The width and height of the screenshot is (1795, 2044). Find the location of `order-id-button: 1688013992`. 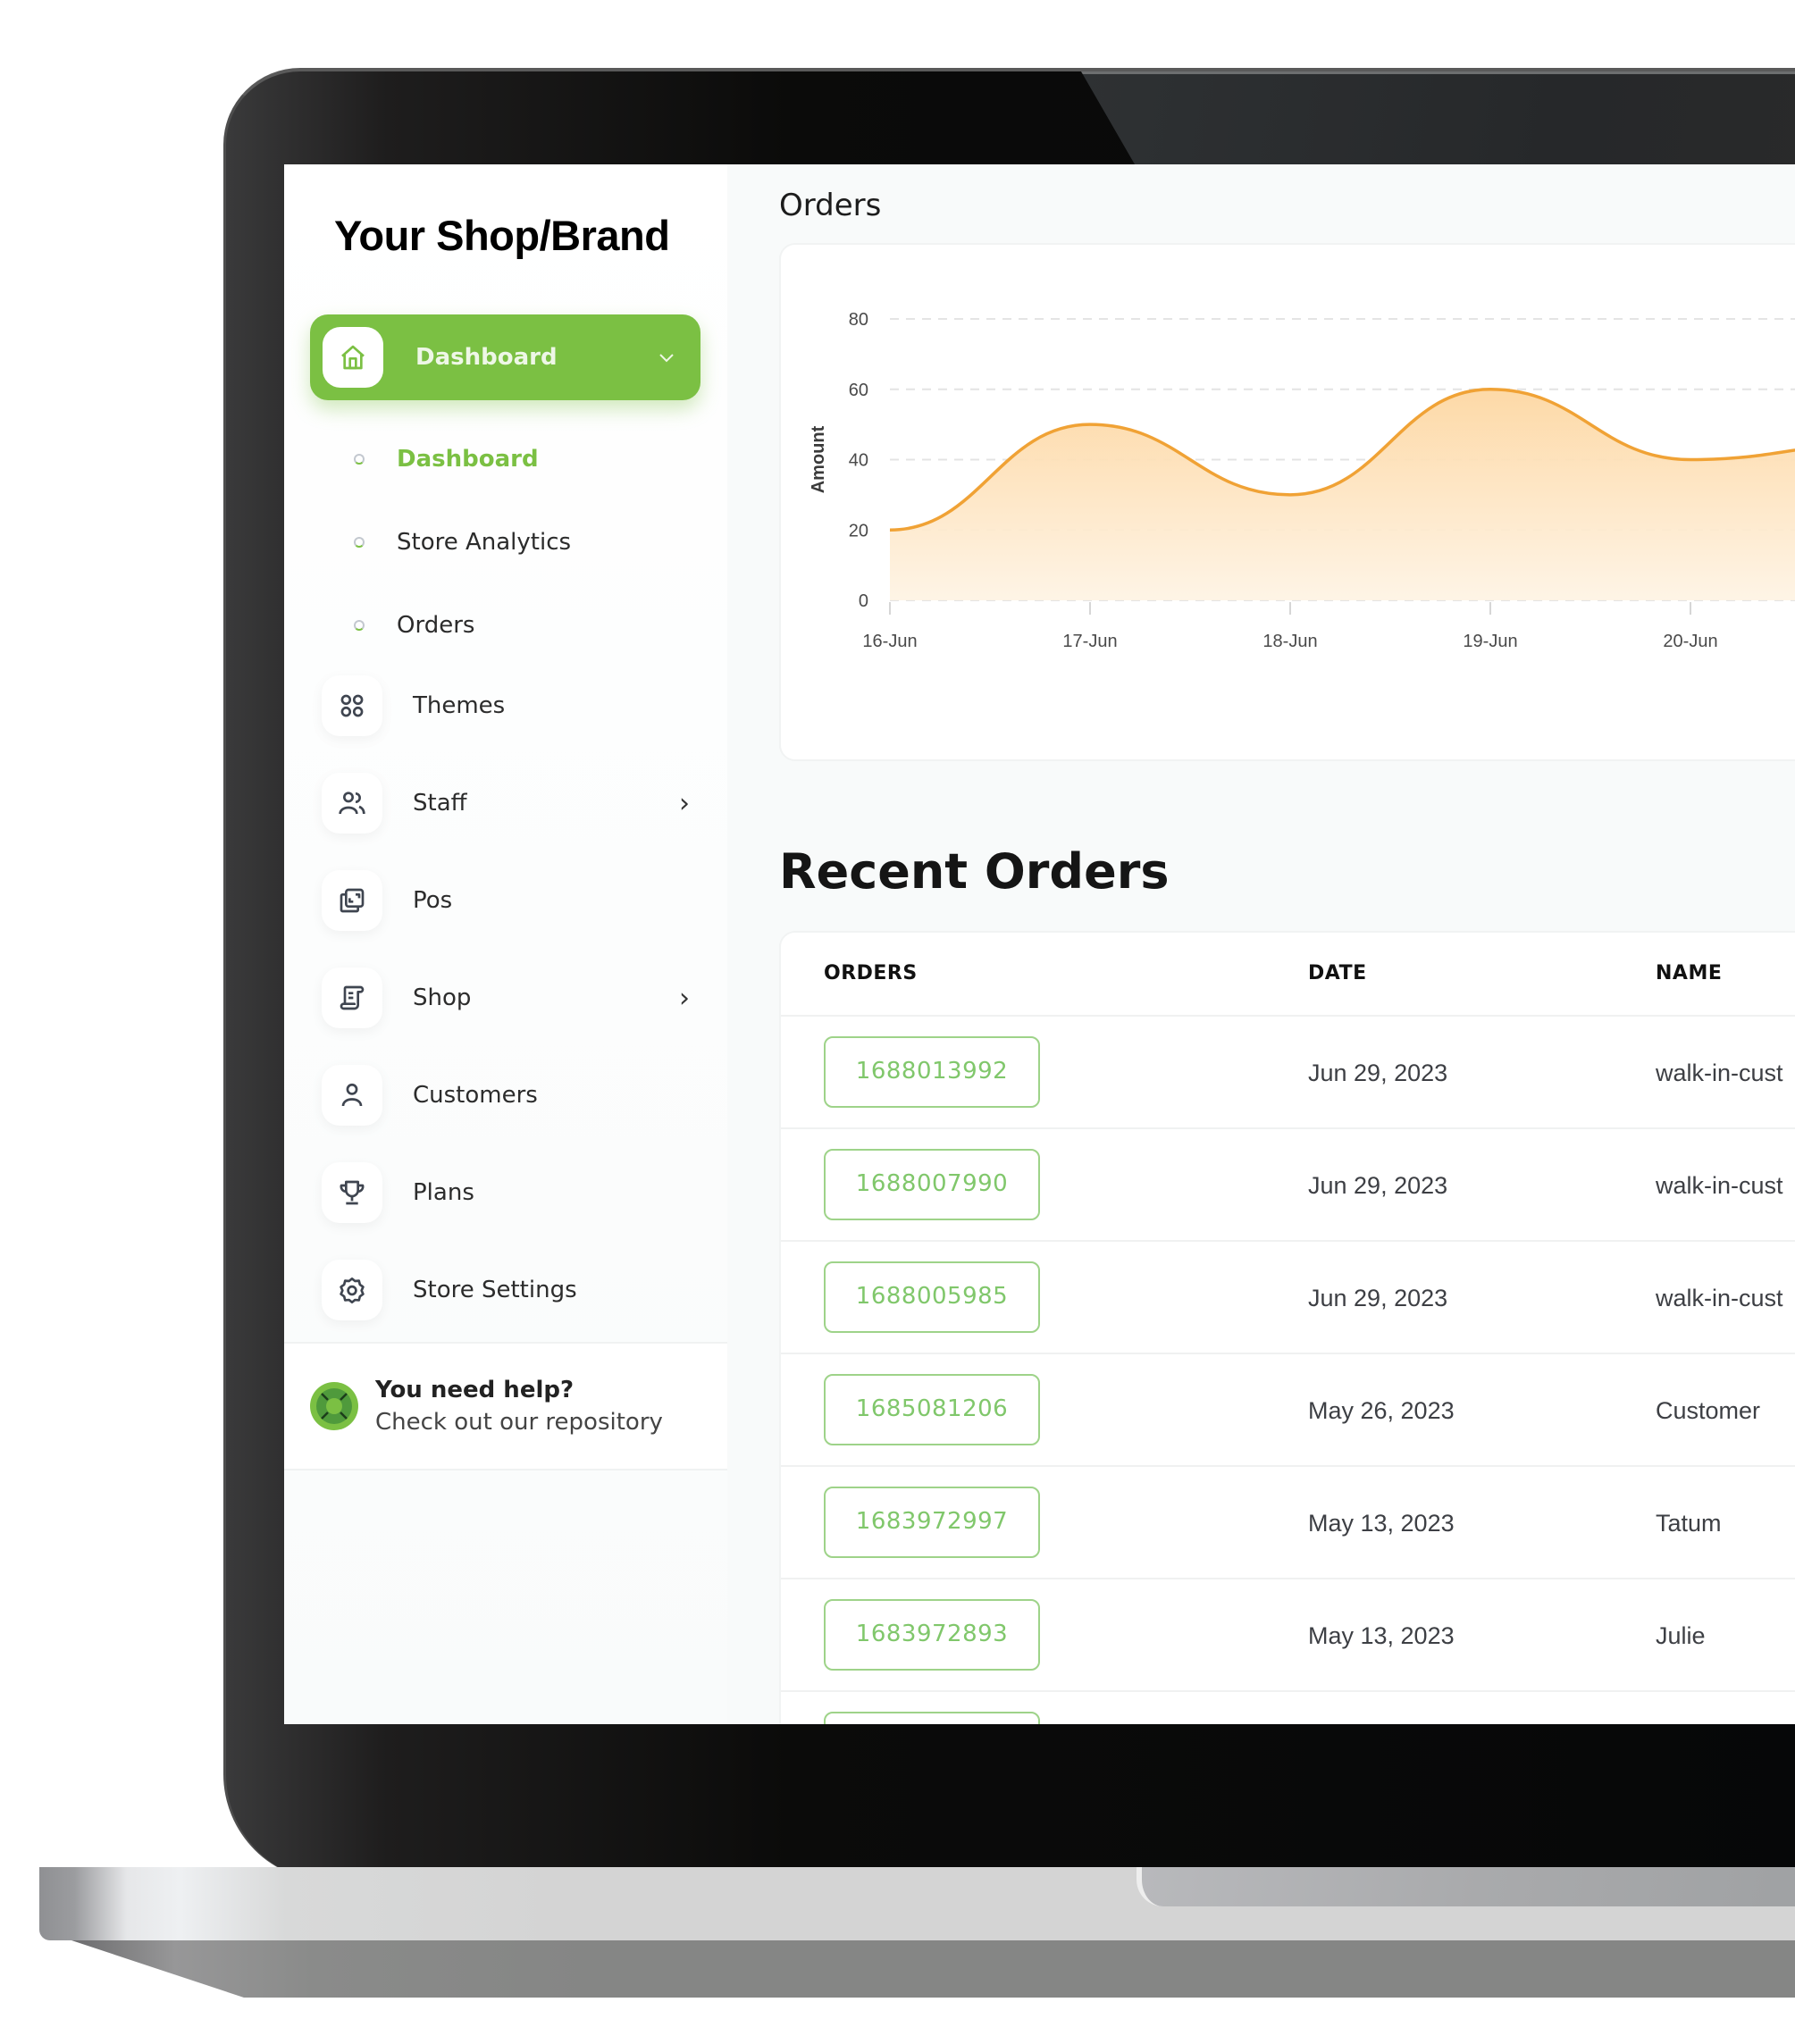

order-id-button: 1688013992 is located at coordinates (932, 1072).